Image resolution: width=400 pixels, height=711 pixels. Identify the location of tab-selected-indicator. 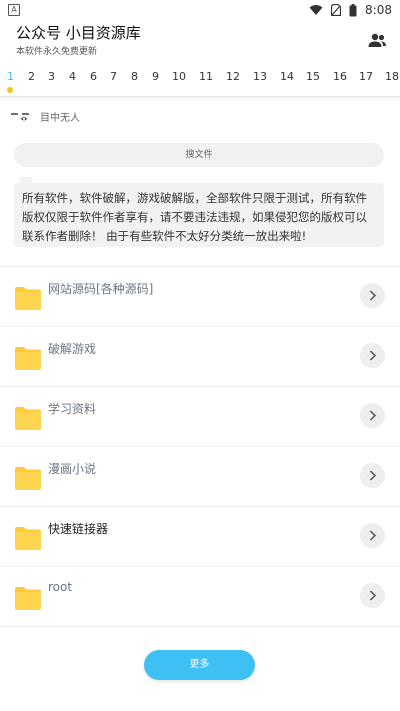
(10, 90).